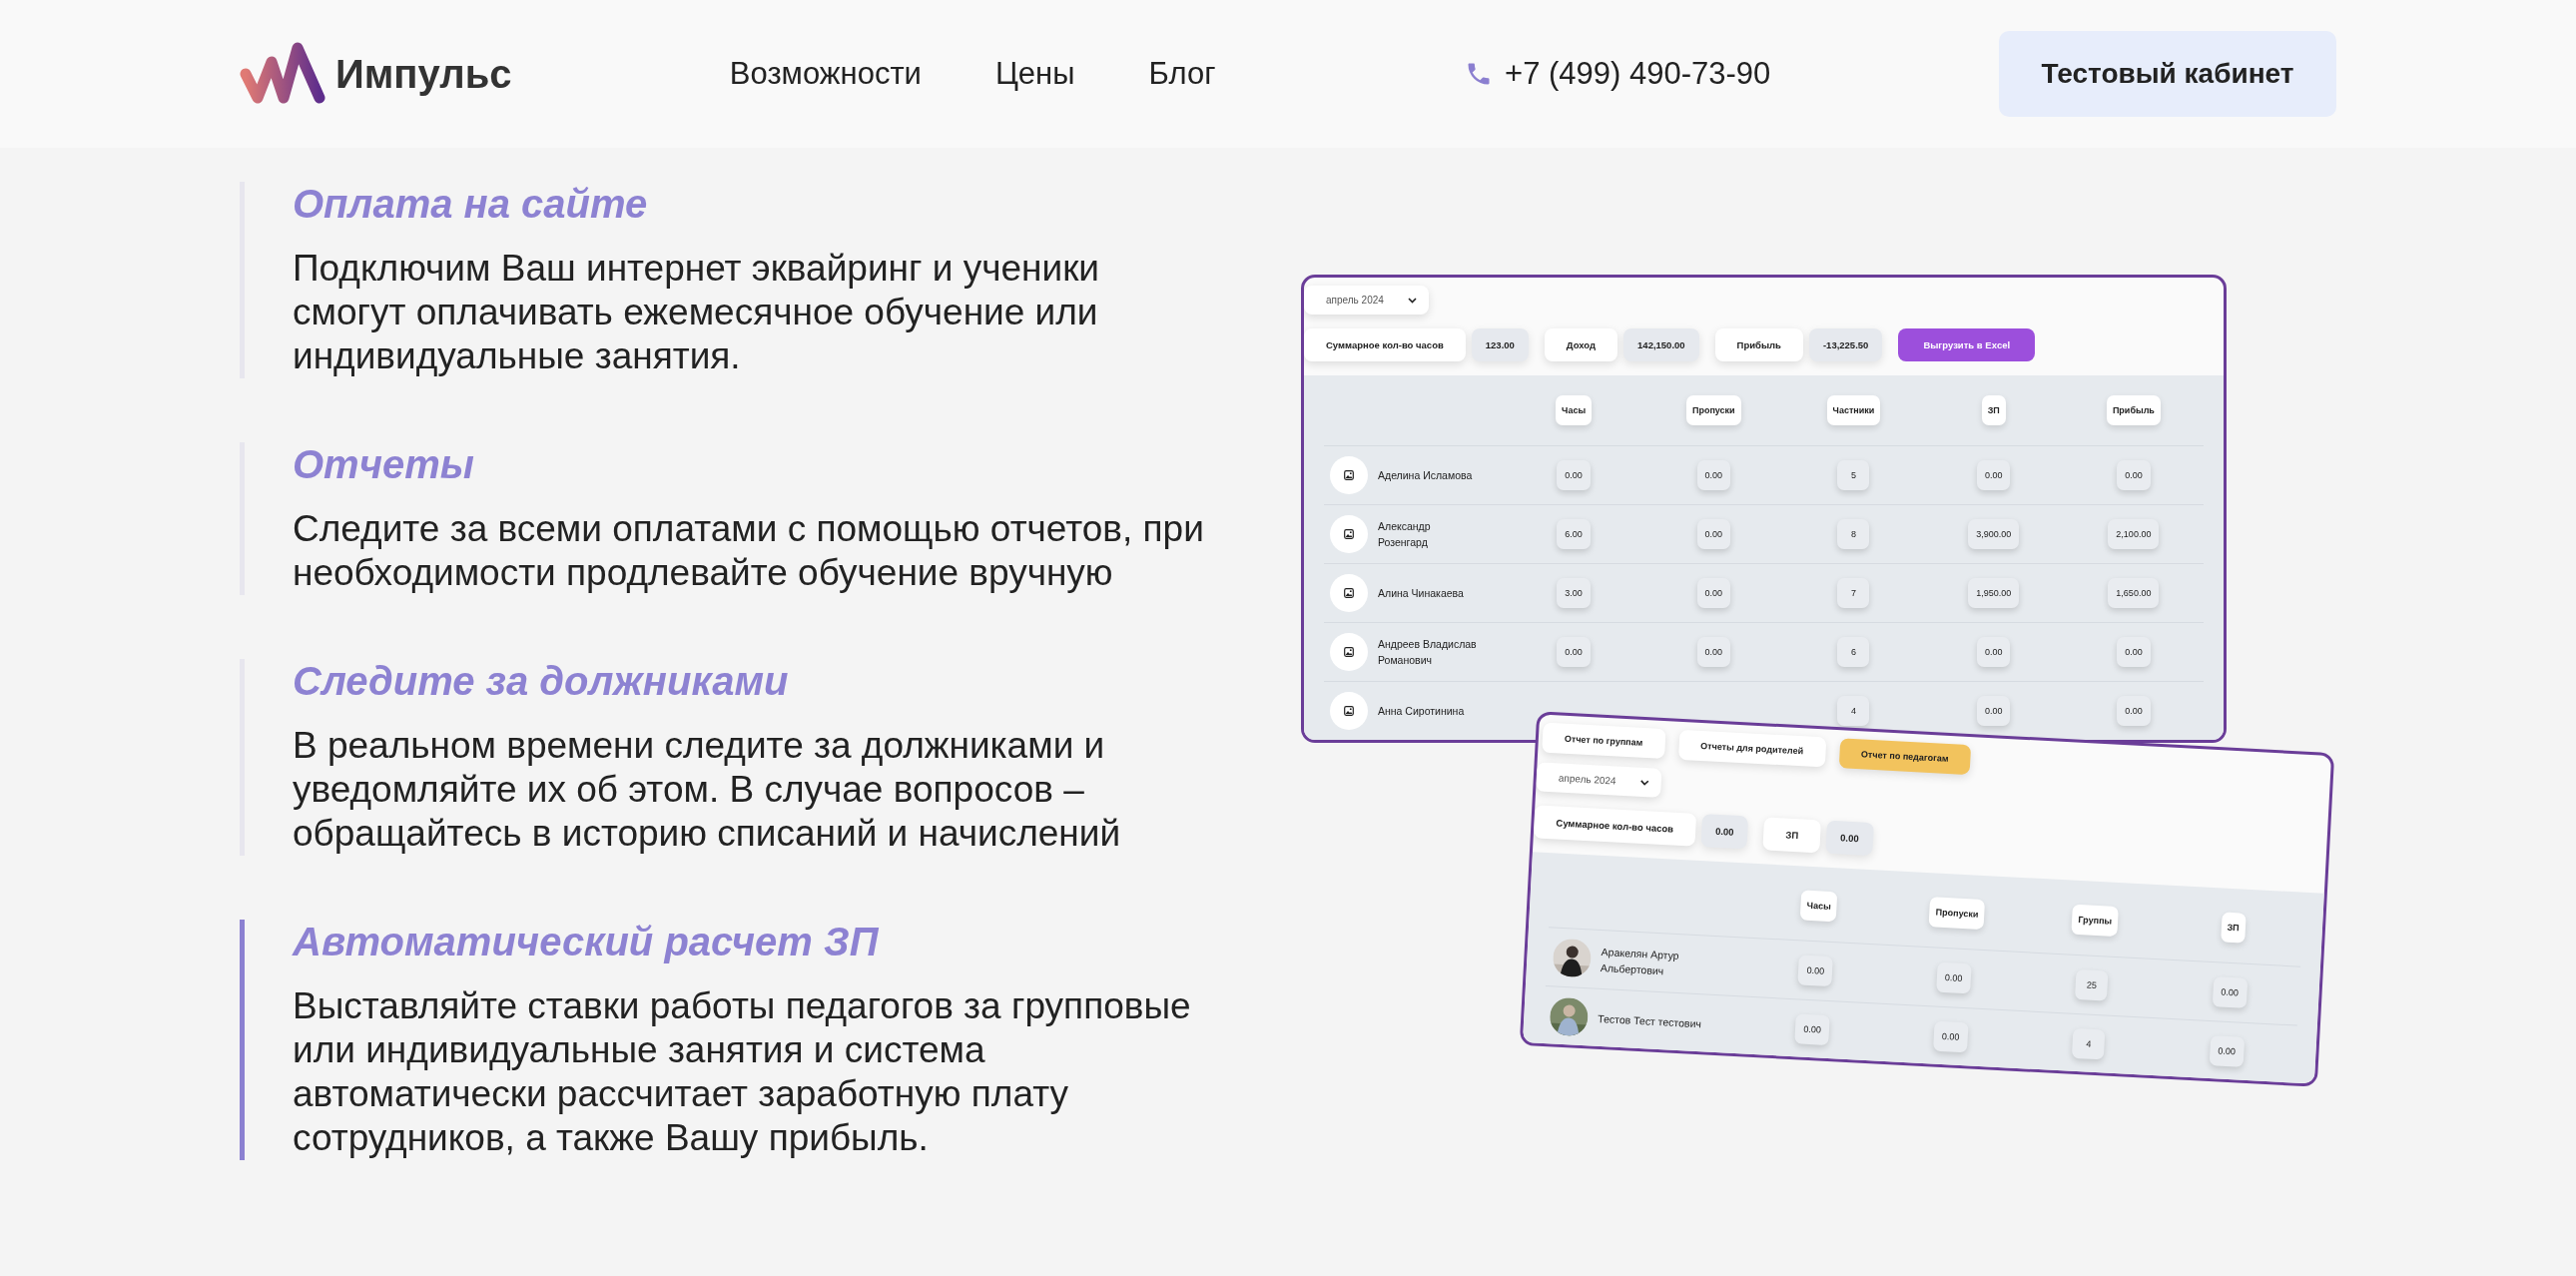  I want to click on stat-label: Прибыль, so click(1758, 344).